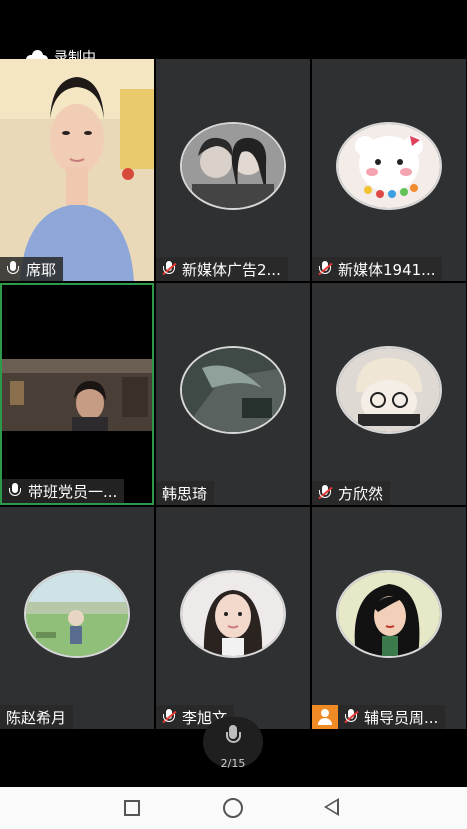 This screenshot has width=467, height=829. Describe the element at coordinates (361, 493) in the screenshot. I see `participant-name: 方欣然` at that location.